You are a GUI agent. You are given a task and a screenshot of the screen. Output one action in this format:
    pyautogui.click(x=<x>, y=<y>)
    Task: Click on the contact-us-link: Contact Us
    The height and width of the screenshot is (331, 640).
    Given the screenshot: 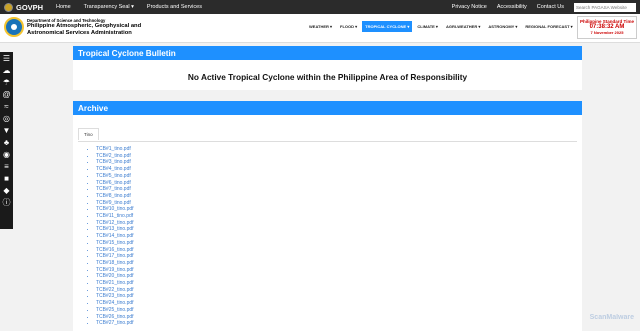 What is the action you would take?
    pyautogui.click(x=550, y=7)
    